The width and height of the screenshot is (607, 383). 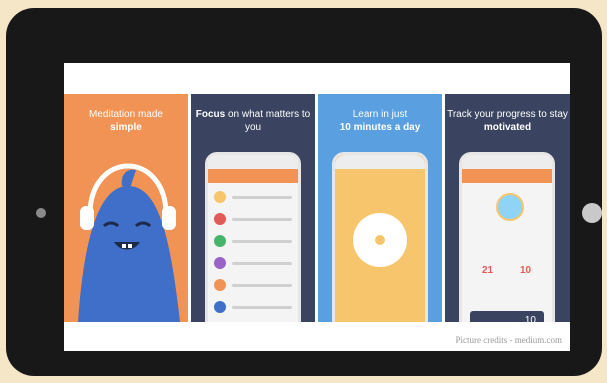 I want to click on timer-icon, so click(x=380, y=240).